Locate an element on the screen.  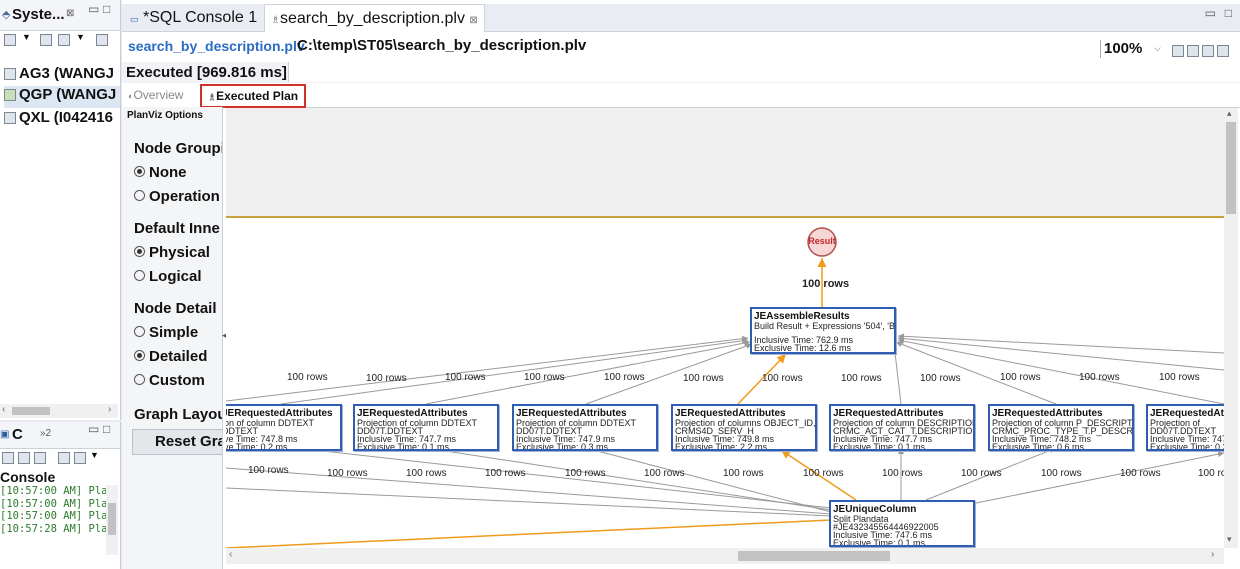
radio-label: Physical is located at coordinates (179, 252).